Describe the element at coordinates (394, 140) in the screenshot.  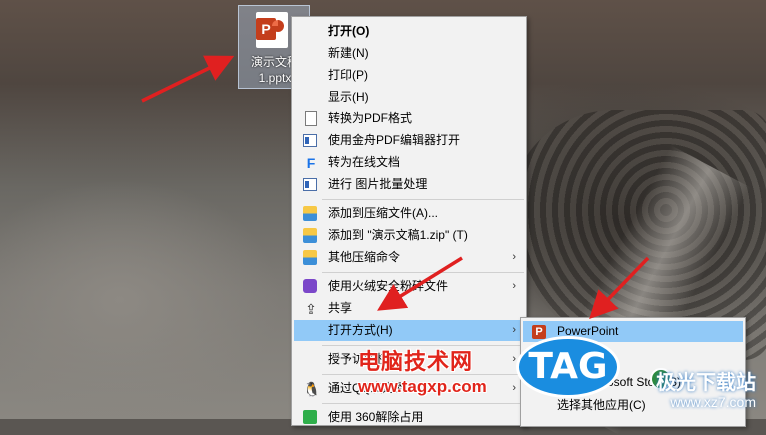
I see `menu-item-label: 使用金舟PDF编辑器打开` at that location.